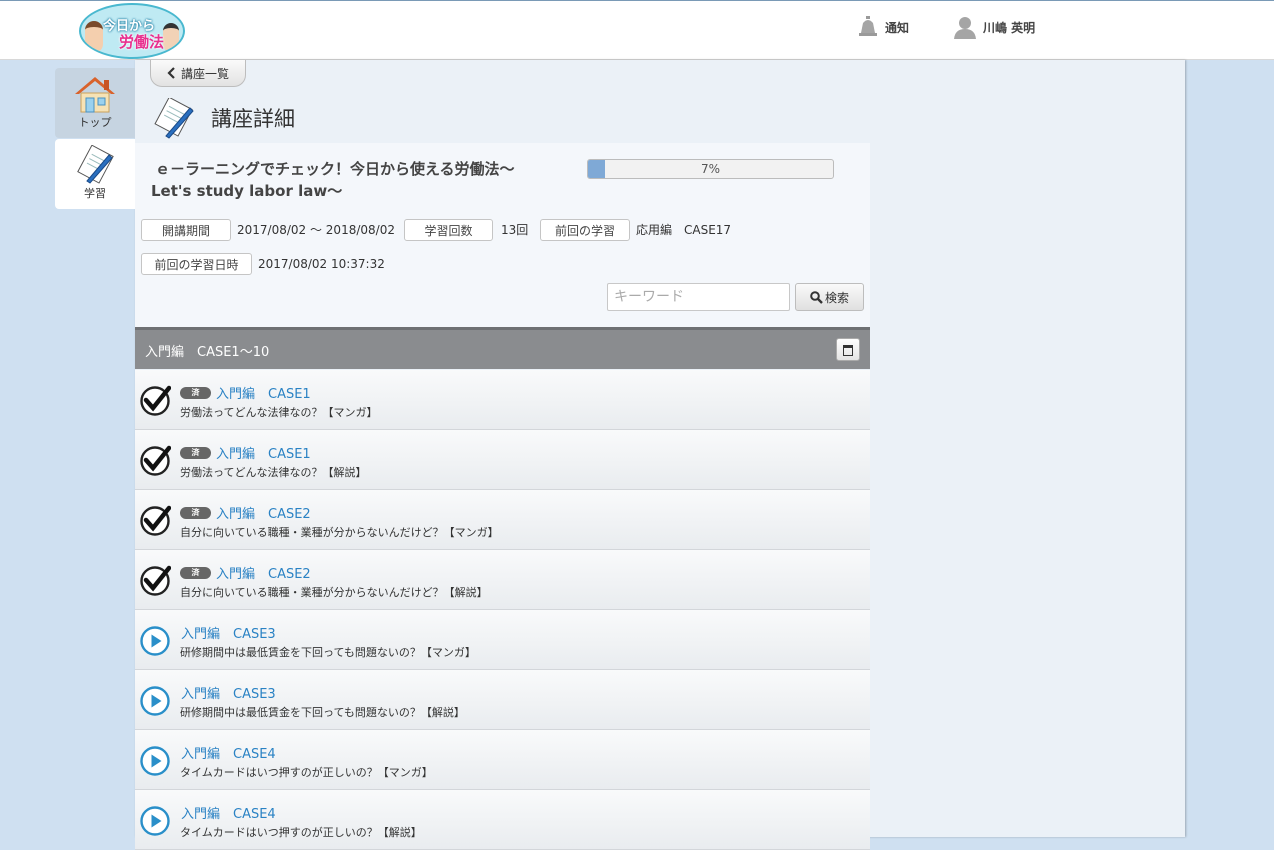 This screenshot has width=1274, height=850. I want to click on lesson-subtitle: 研修期間中は最低賃金を下回っても問題ないの？【マンガ】, so click(328, 652).